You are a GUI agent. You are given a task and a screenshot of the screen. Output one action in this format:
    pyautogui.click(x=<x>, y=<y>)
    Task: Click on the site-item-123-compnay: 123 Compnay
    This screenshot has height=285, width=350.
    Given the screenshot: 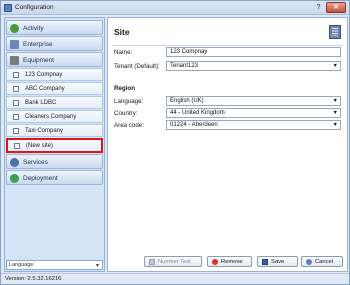 What is the action you would take?
    pyautogui.click(x=54, y=74)
    